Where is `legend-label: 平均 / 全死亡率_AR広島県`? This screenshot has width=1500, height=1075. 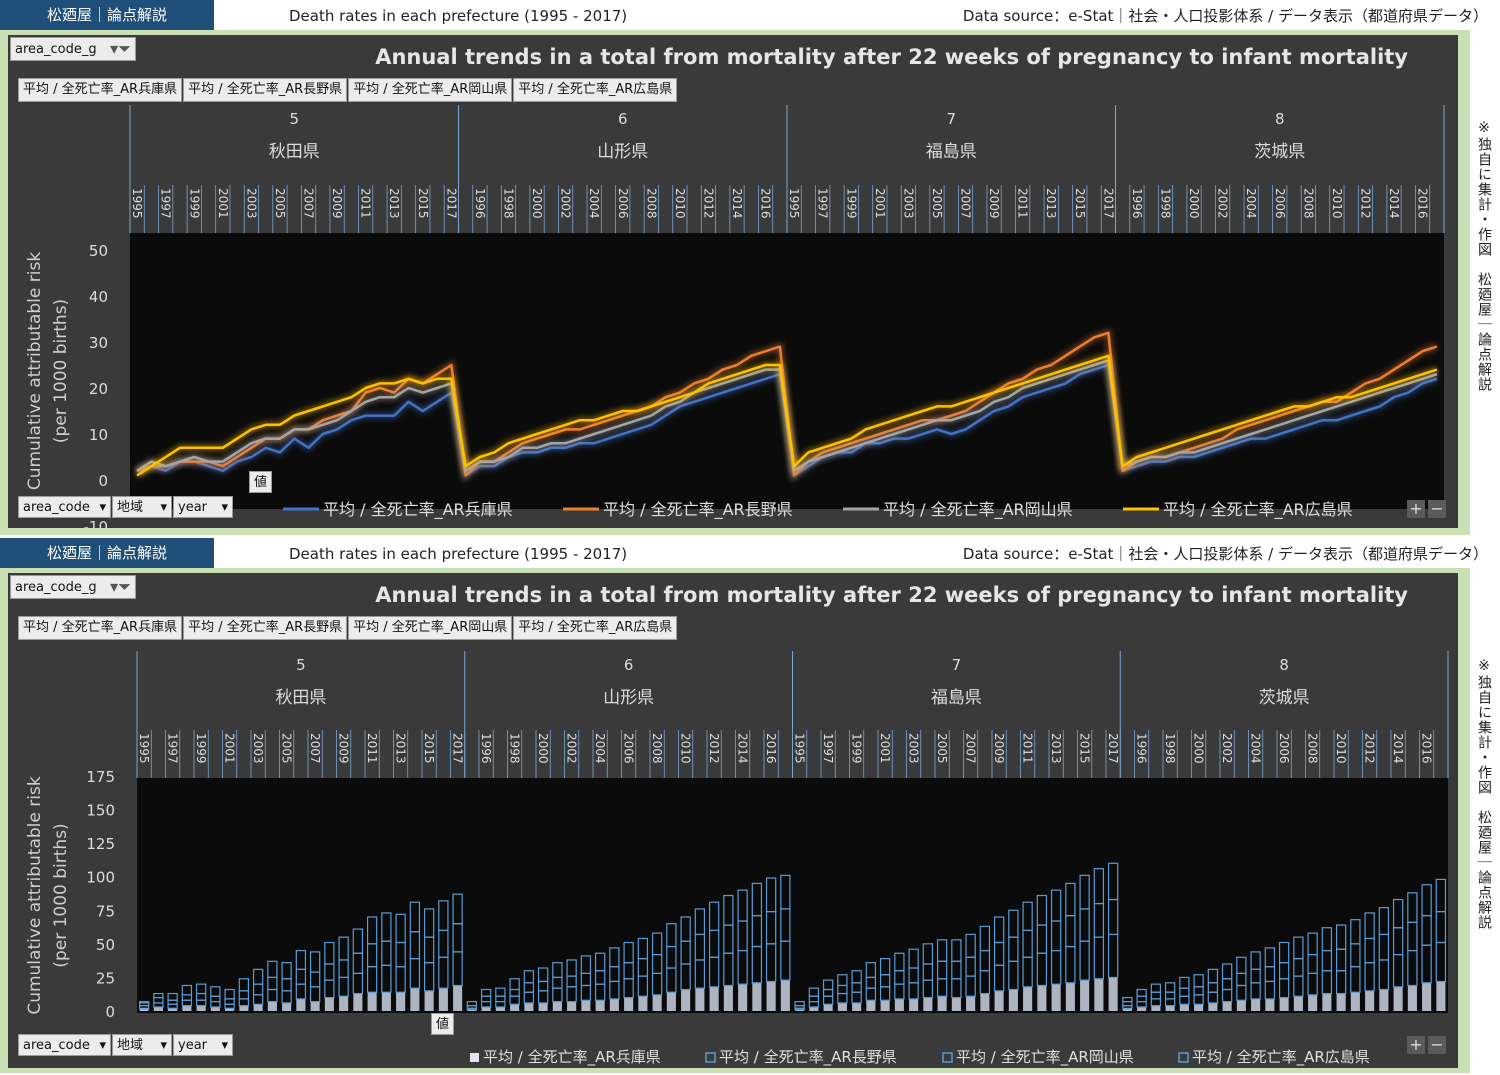 legend-label: 平均 / 全死亡率_AR広島県 is located at coordinates (1258, 510).